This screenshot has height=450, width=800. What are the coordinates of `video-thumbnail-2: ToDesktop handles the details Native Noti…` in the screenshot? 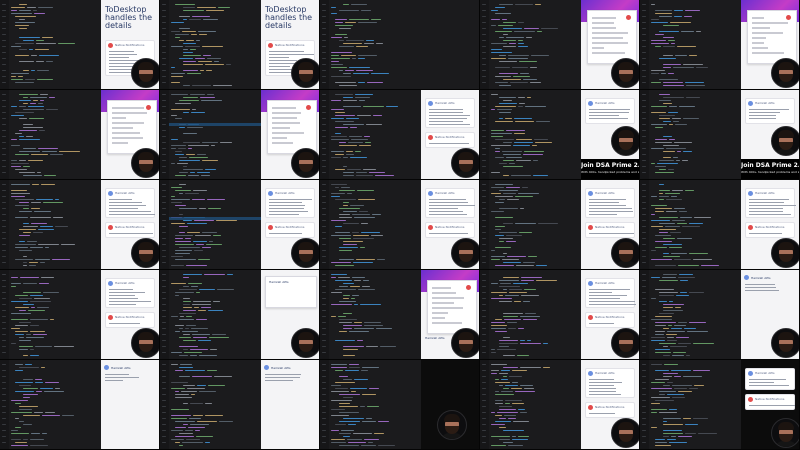 It's located at (240, 45).